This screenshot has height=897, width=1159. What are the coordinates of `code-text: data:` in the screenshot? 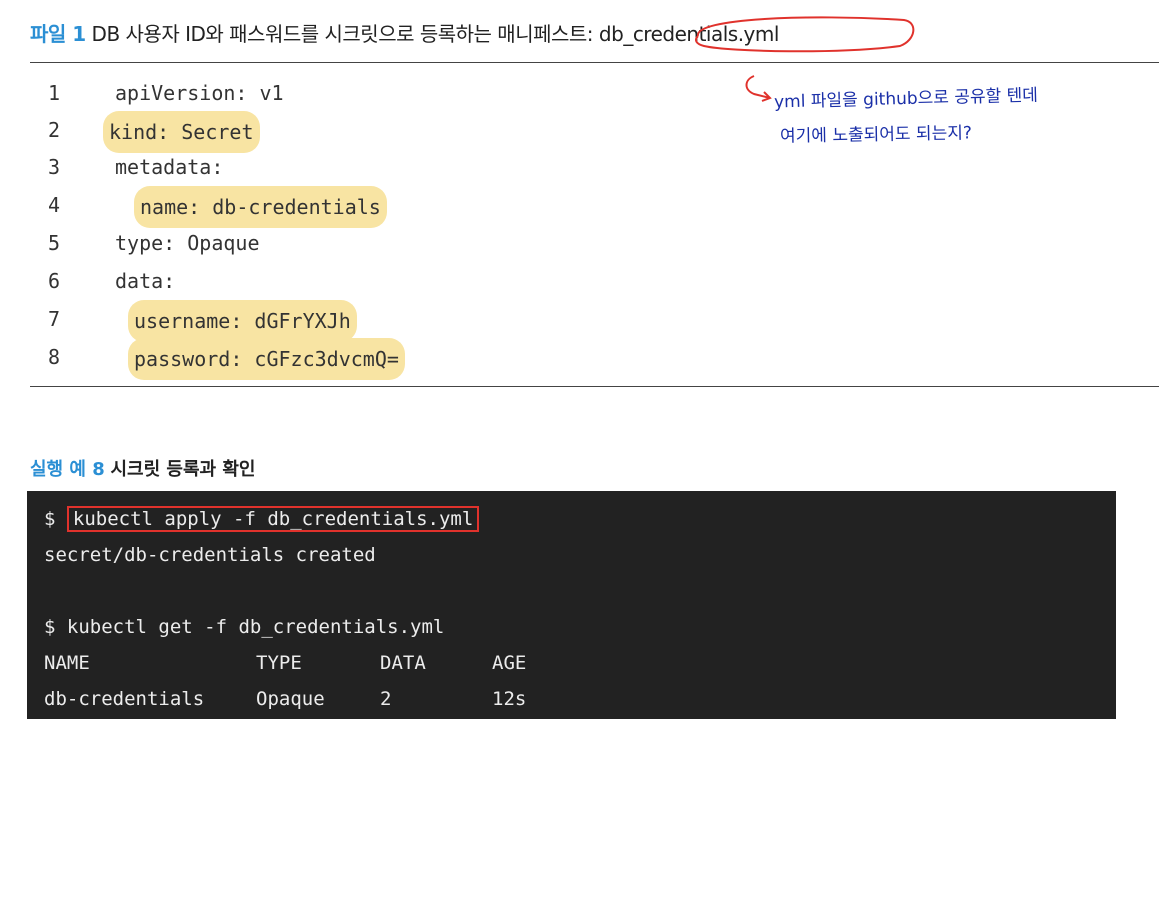 It's located at (145, 281).